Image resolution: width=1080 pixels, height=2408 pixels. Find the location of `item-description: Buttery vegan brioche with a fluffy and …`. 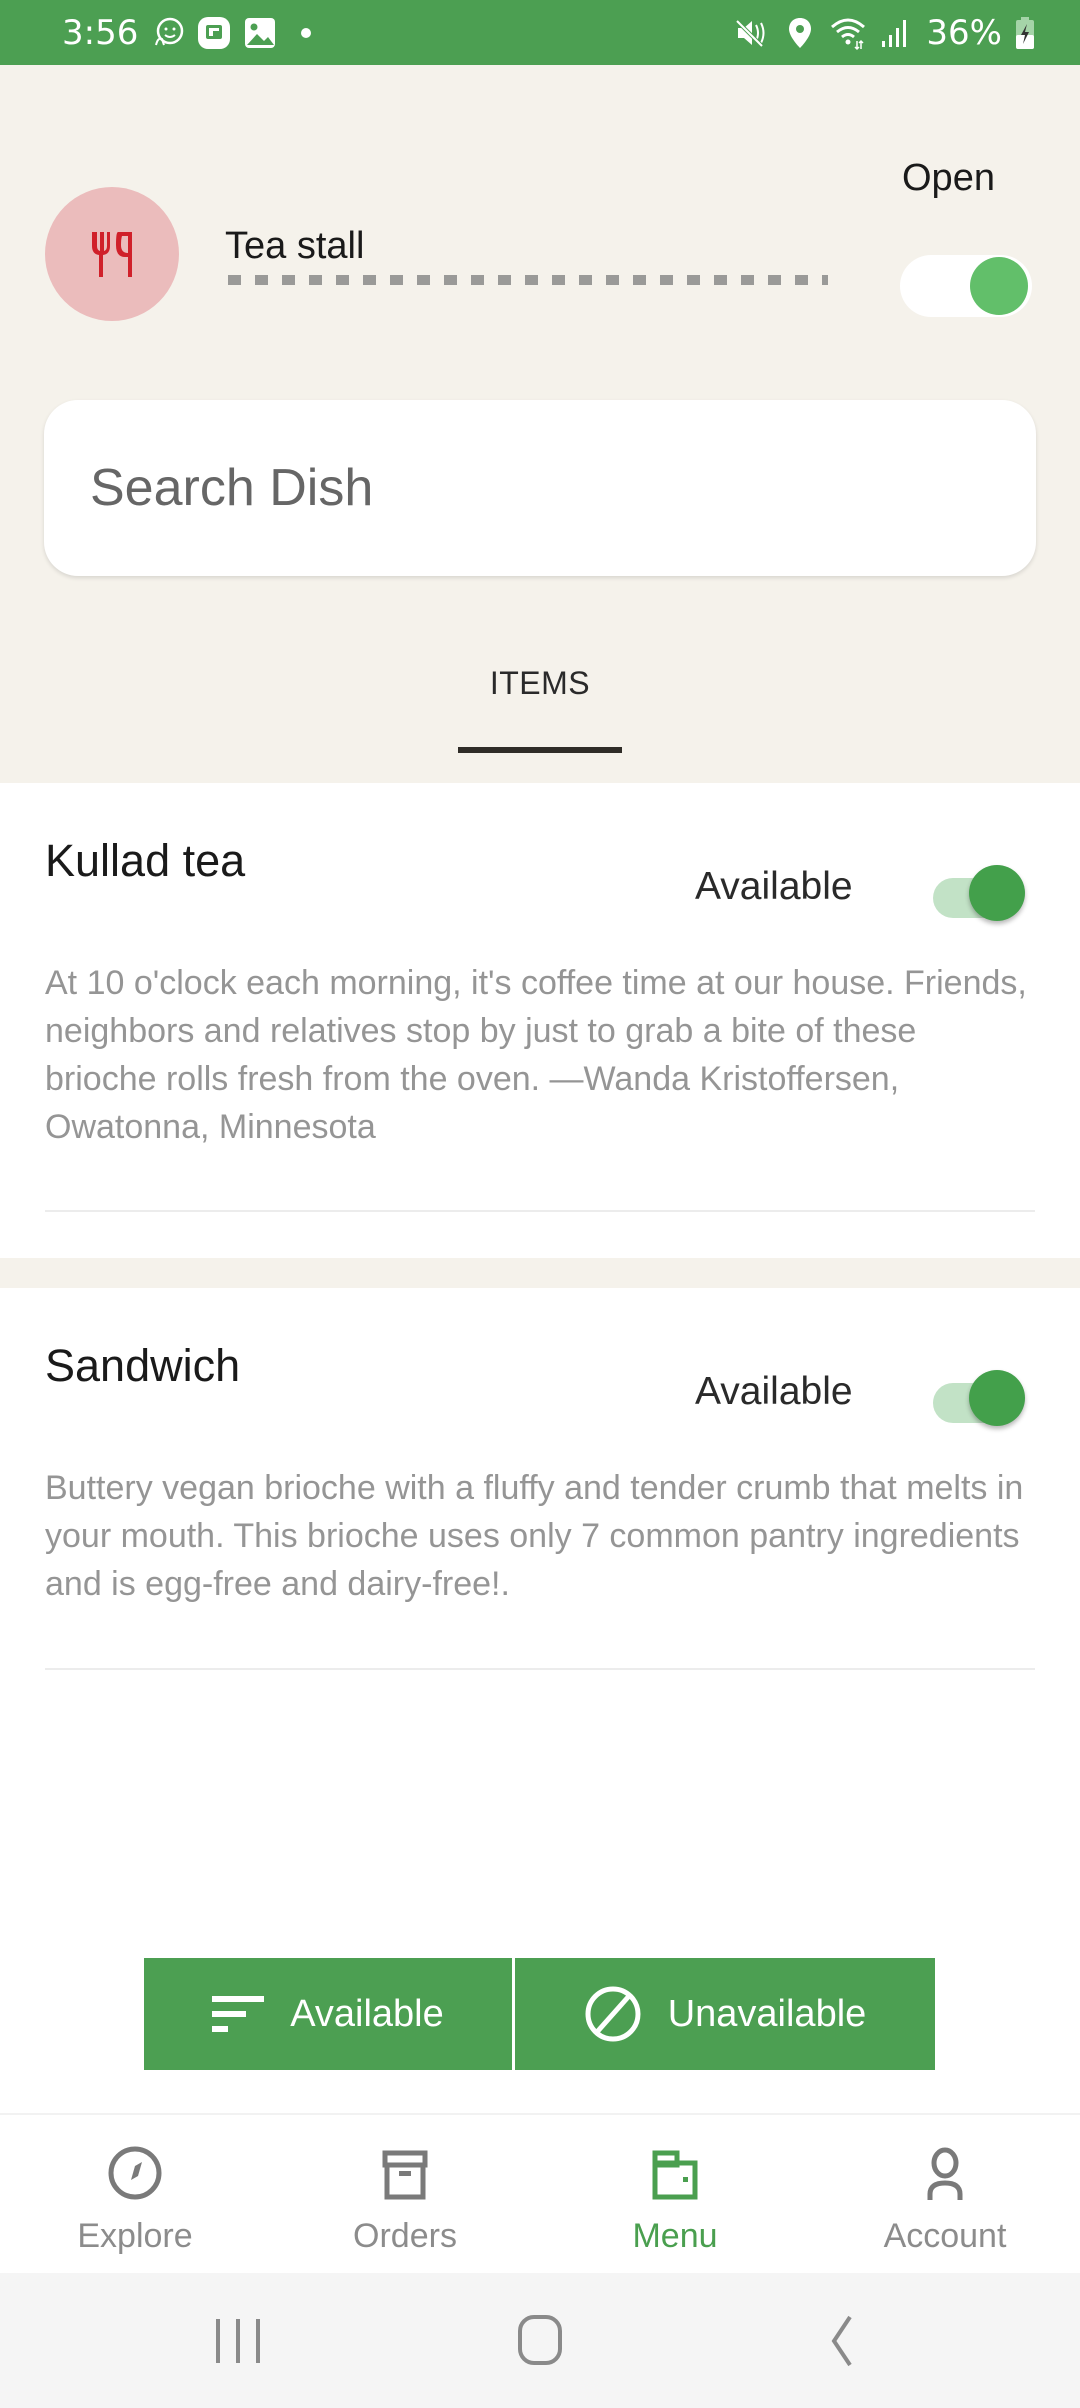

item-description: Buttery vegan brioche with a fluffy and … is located at coordinates (534, 1536).